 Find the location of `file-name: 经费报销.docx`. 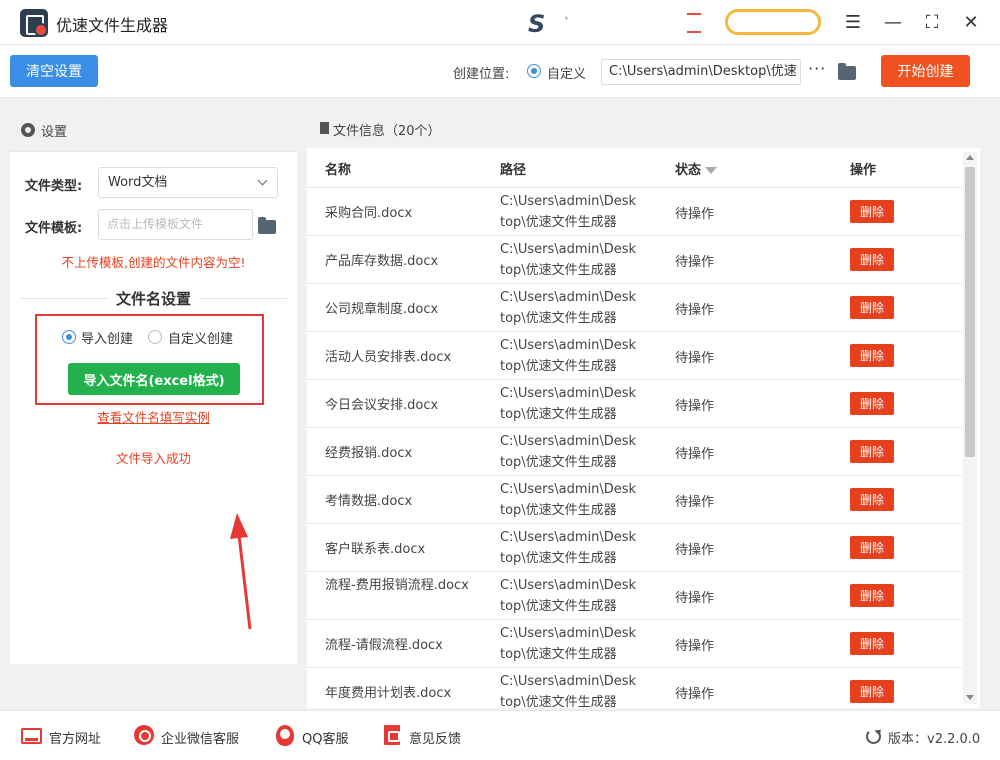

file-name: 经费报销.docx is located at coordinates (369, 453).